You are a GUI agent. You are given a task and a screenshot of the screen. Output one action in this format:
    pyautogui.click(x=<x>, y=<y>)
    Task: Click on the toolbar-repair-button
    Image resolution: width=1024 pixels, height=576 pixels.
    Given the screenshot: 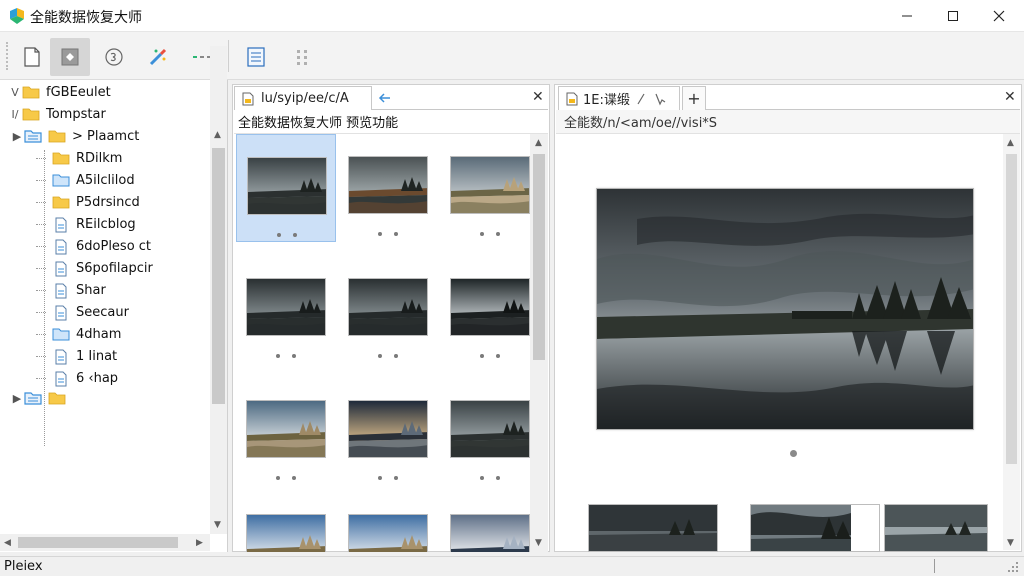 What is the action you would take?
    pyautogui.click(x=158, y=57)
    